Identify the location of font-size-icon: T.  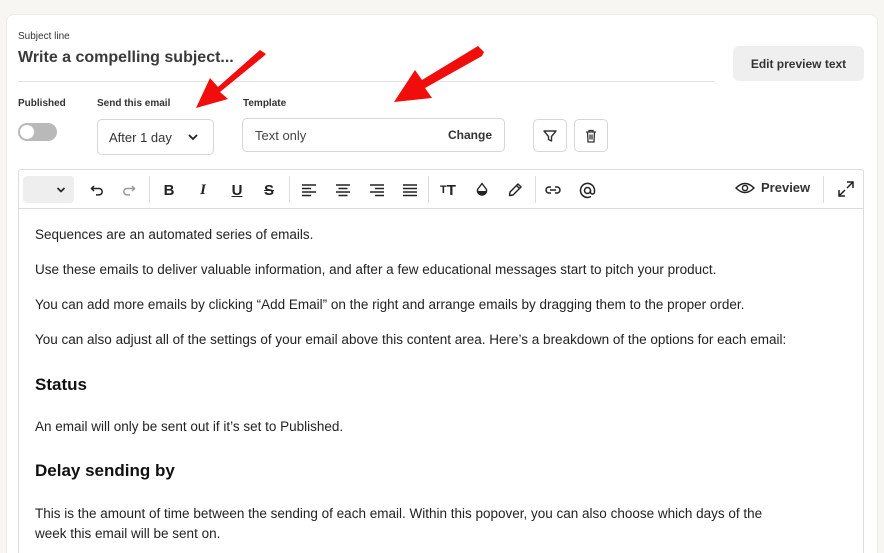
(443, 190).